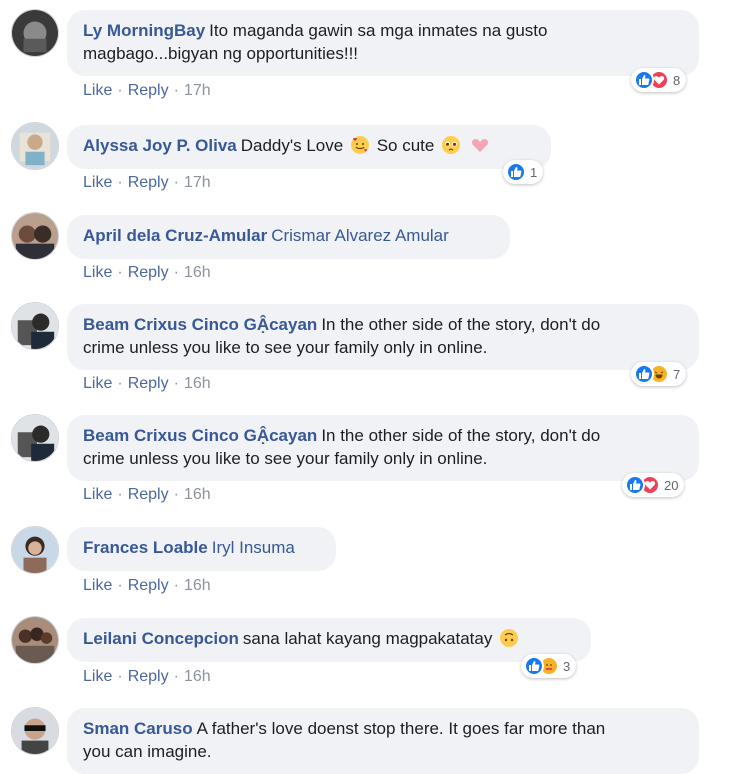  Describe the element at coordinates (147, 751) in the screenshot. I see `comment-text: you can imagine.` at that location.